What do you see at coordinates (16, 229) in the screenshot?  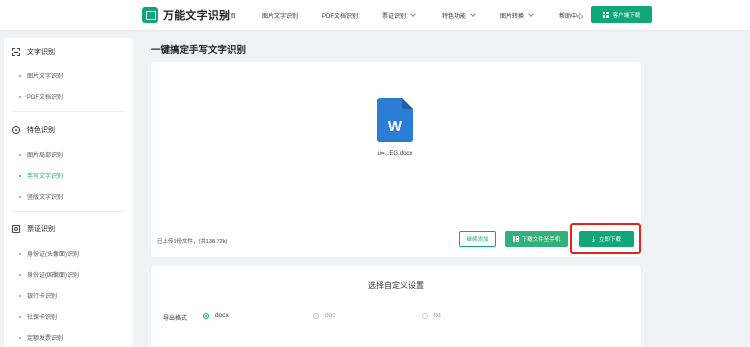 I see `id-card-icon` at bounding box center [16, 229].